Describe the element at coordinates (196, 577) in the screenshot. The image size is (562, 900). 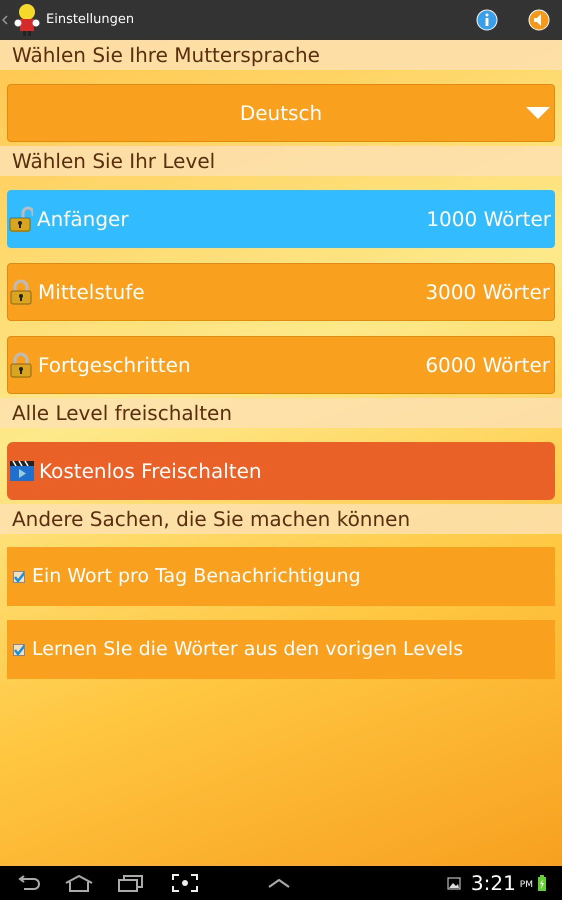
I see `option-label: Ein Wort pro Tag Benachrichtigung` at that location.